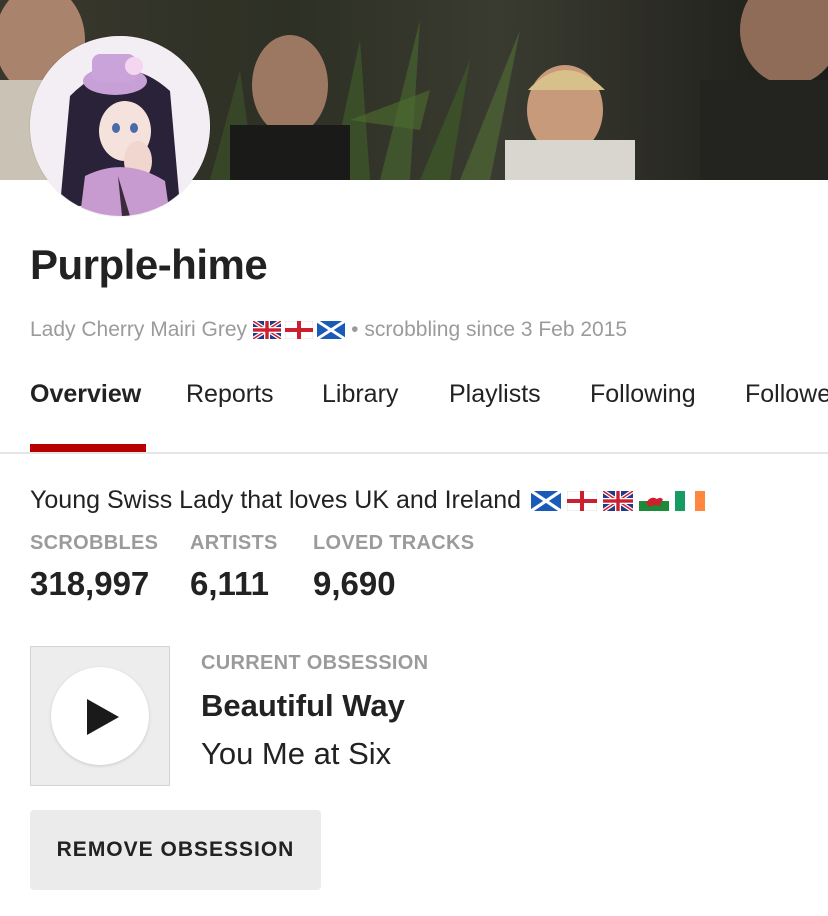 Image resolution: width=828 pixels, height=916 pixels. I want to click on scrobbling-since: scrobbling since 3 Feb 2015, so click(496, 329).